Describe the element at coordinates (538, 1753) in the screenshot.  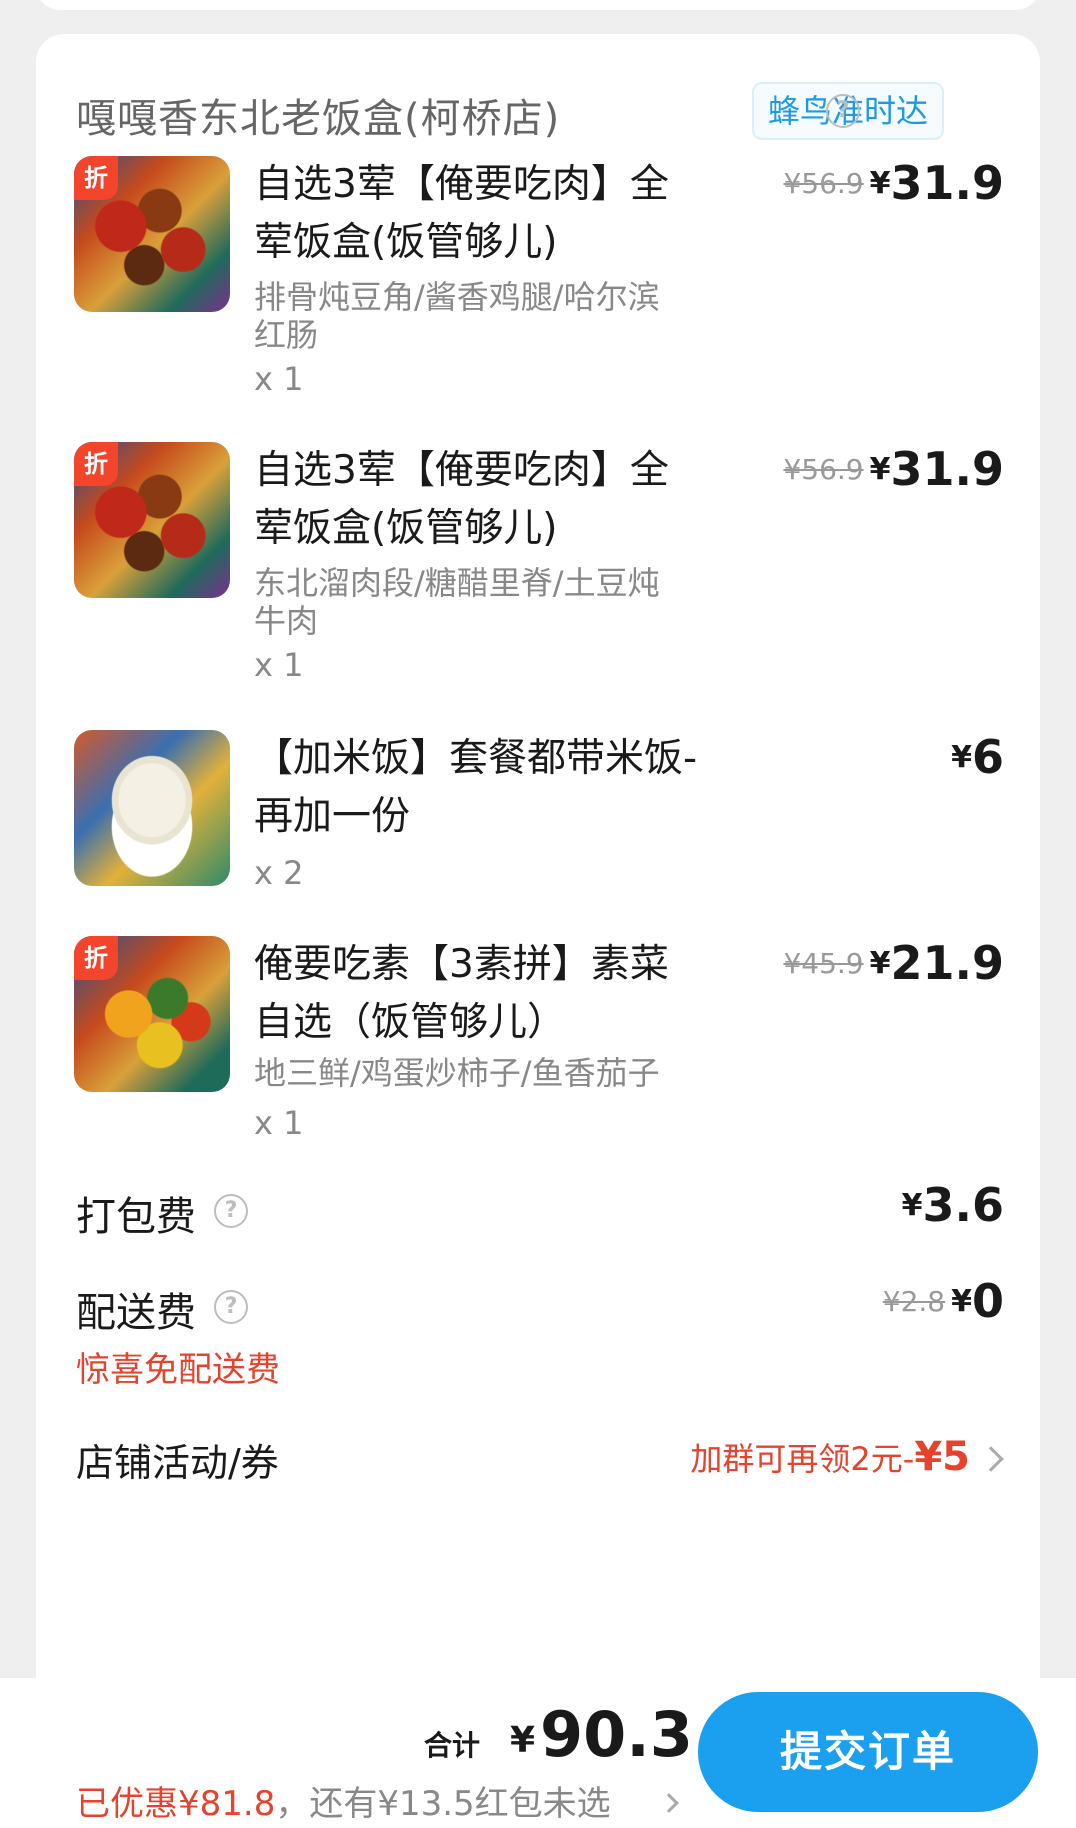
I see `checkout-bar: 合计 ¥ 90.3 已优惠¥81.8，还有¥13.5红包未选 提交订单` at that location.